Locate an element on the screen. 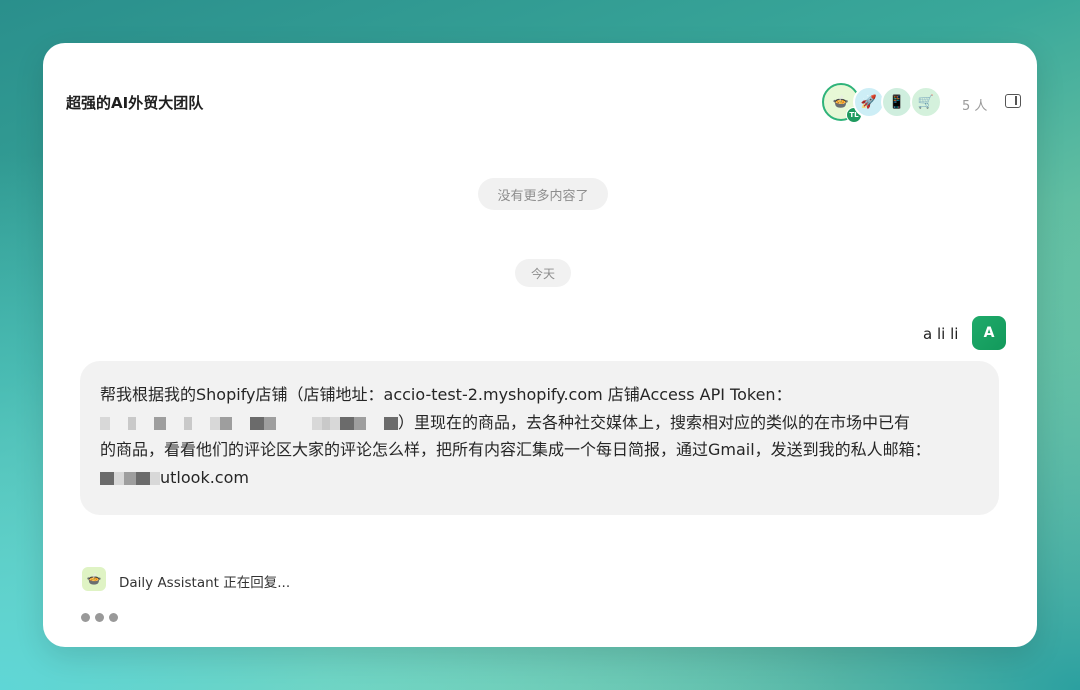 The width and height of the screenshot is (1080, 690). tablet-icon: 📱 is located at coordinates (897, 102).